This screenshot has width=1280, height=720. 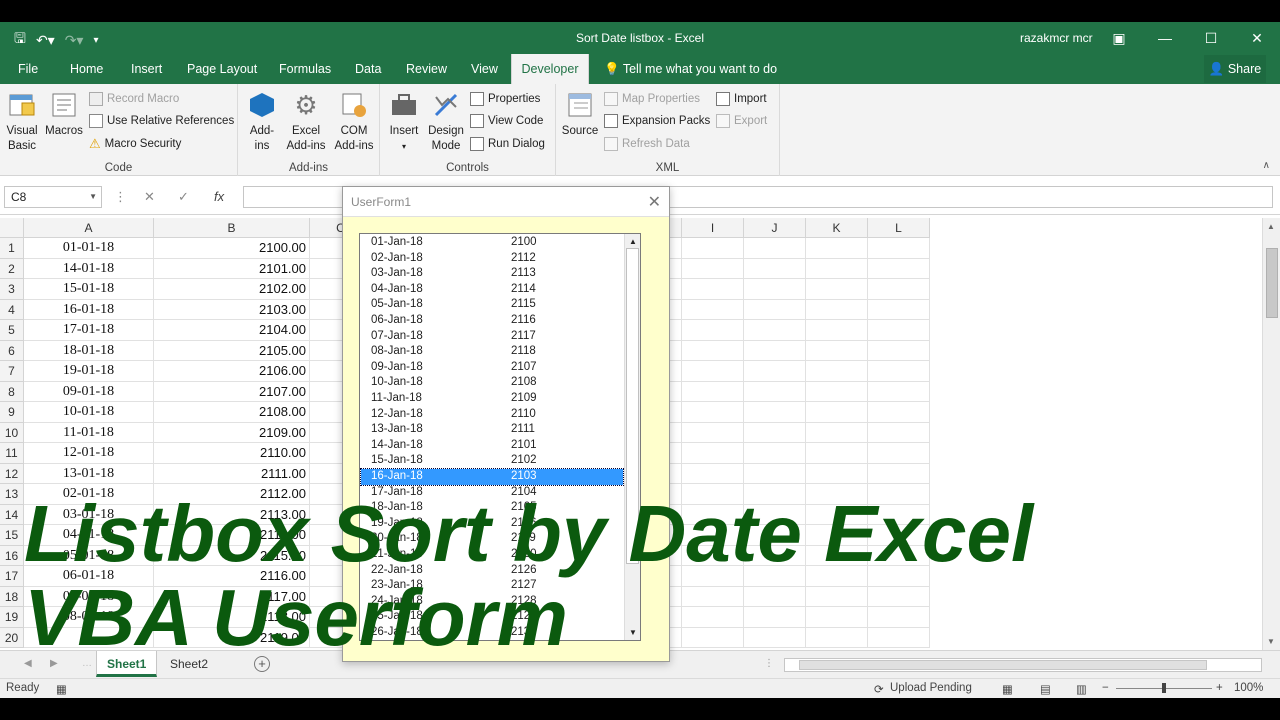 I want to click on cell: 2105.00, so click(x=232, y=350).